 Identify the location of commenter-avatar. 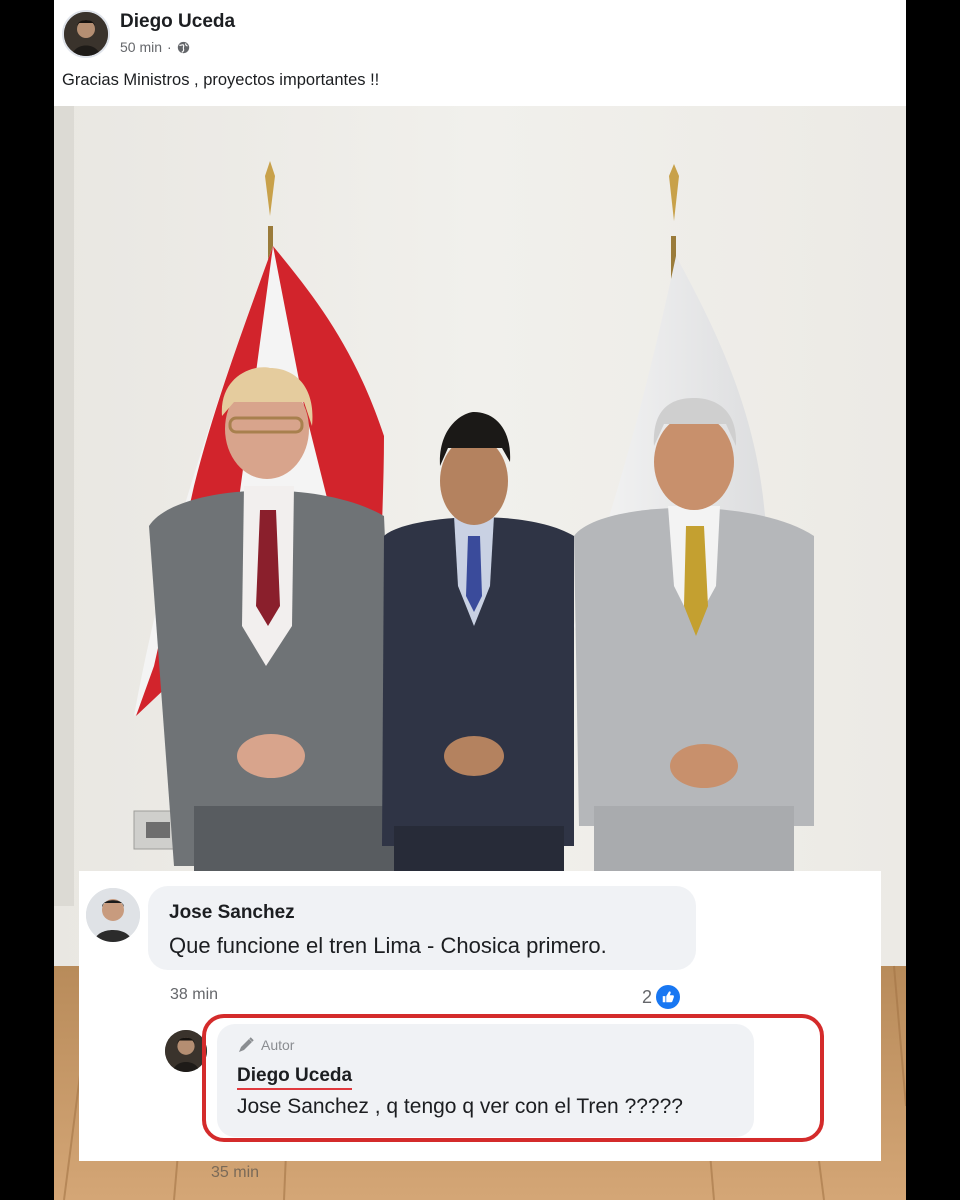
(113, 915).